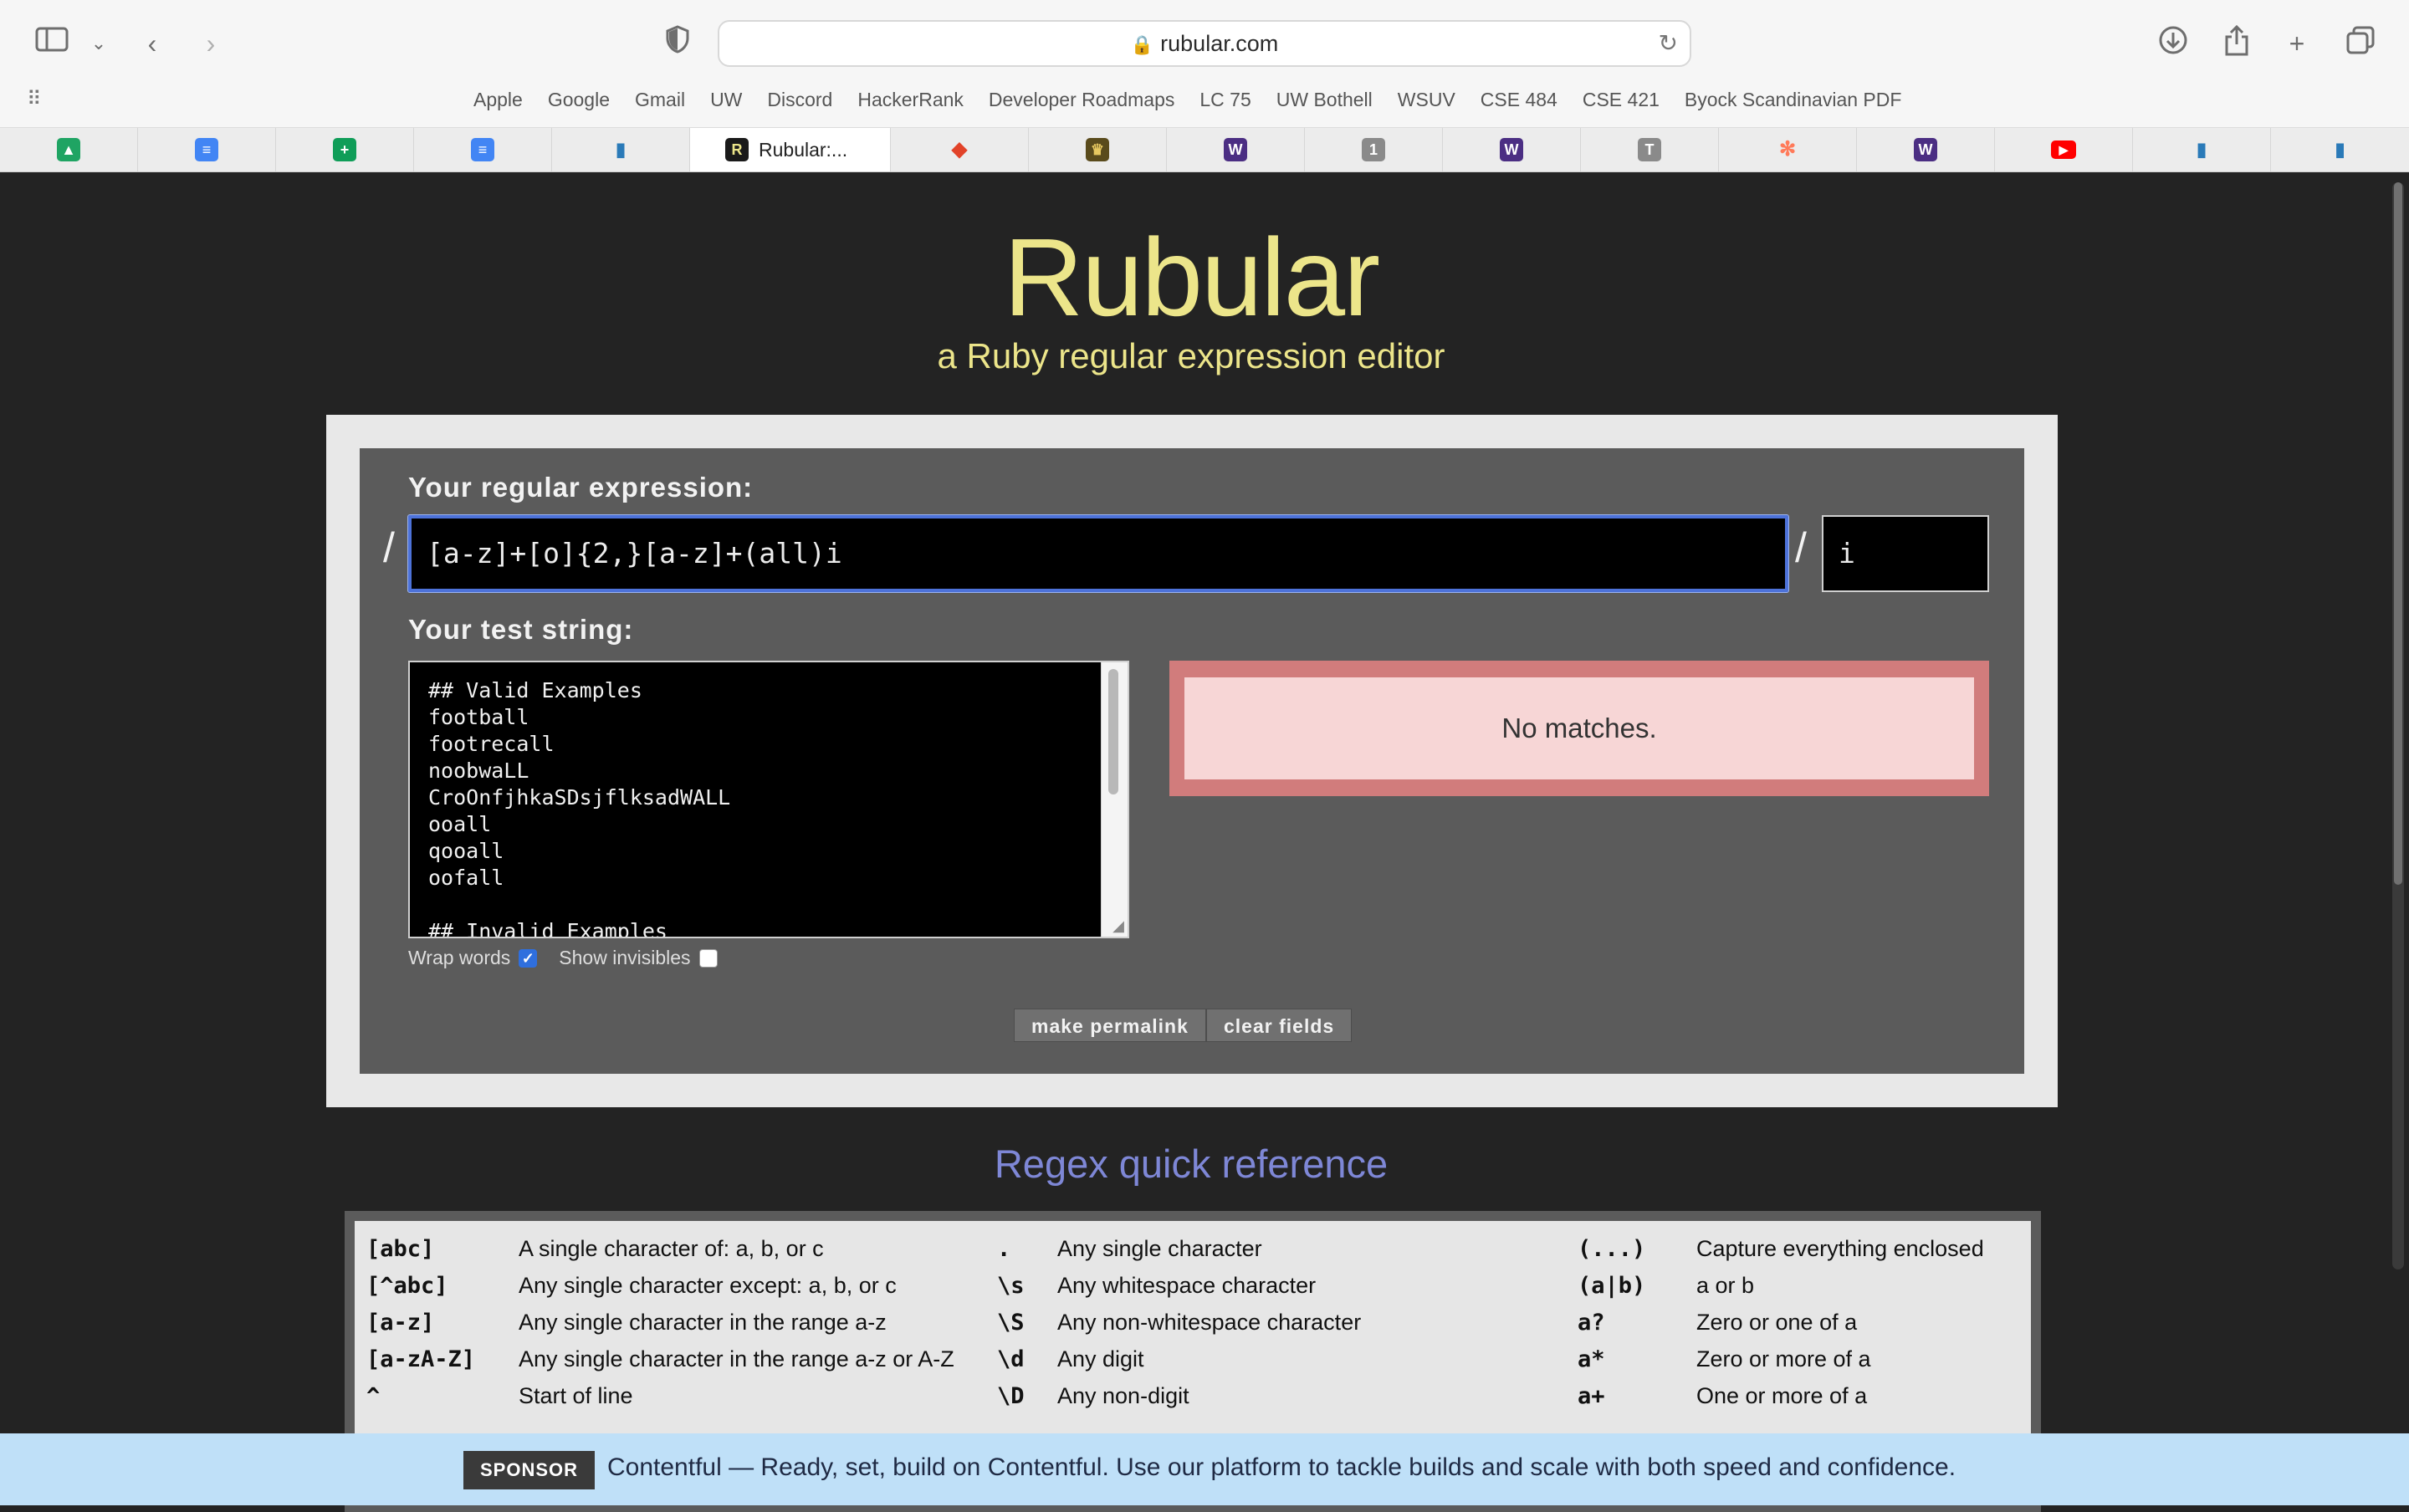 This screenshot has height=1512, width=2409. What do you see at coordinates (2398, 533) in the screenshot?
I see `scroll-thumb` at bounding box center [2398, 533].